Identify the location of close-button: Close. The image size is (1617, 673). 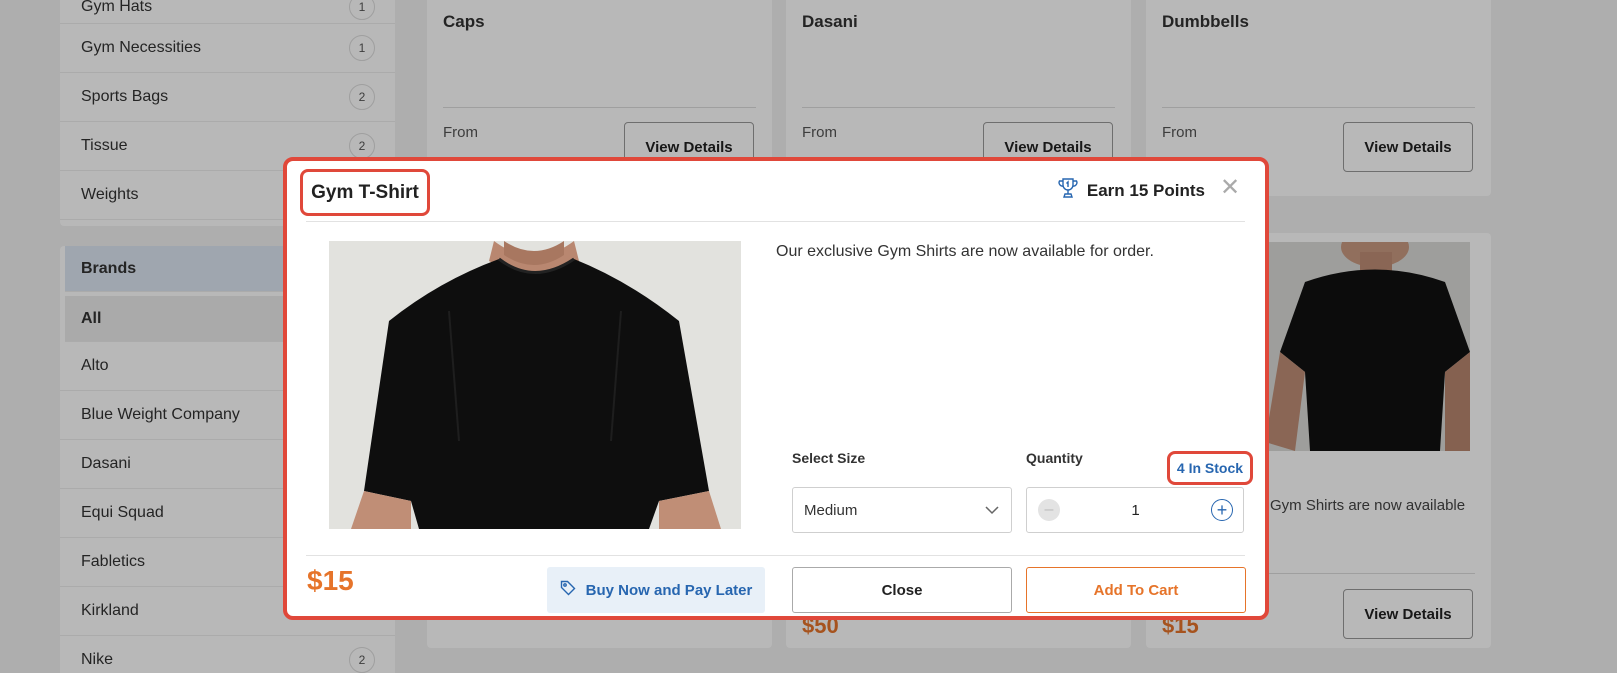
(902, 590).